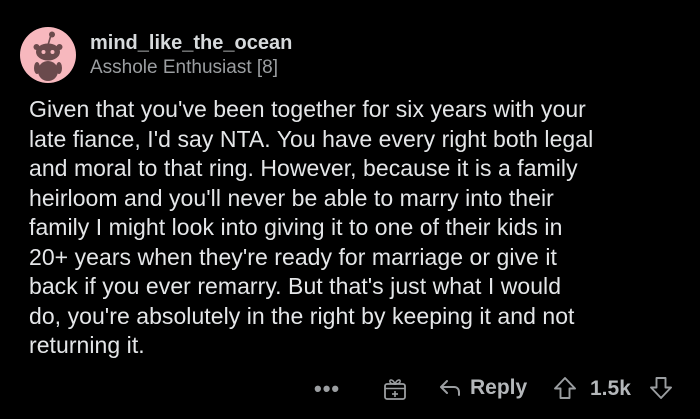 The image size is (700, 419). I want to click on downvote-button, so click(661, 388).